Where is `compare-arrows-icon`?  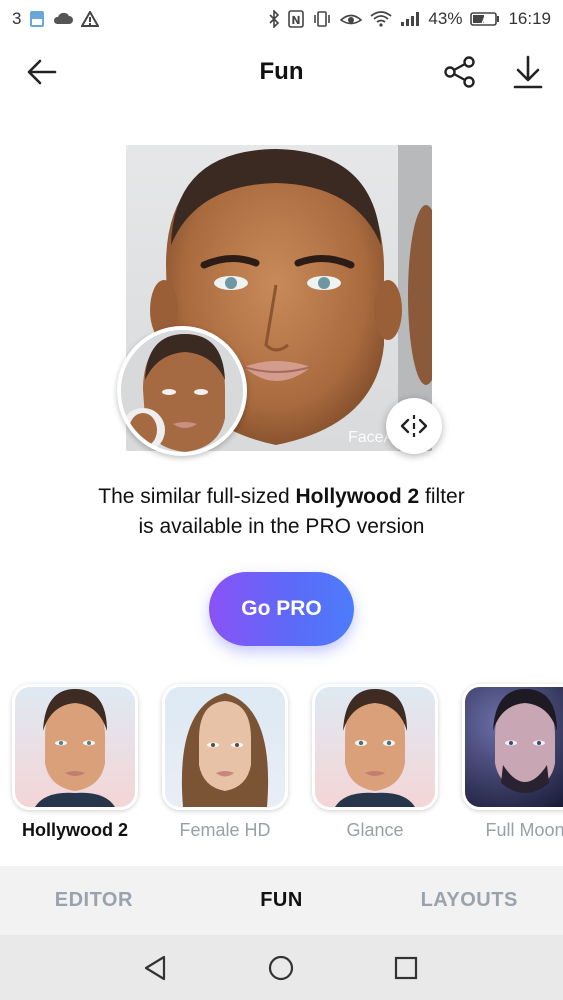
compare-arrows-icon is located at coordinates (414, 426).